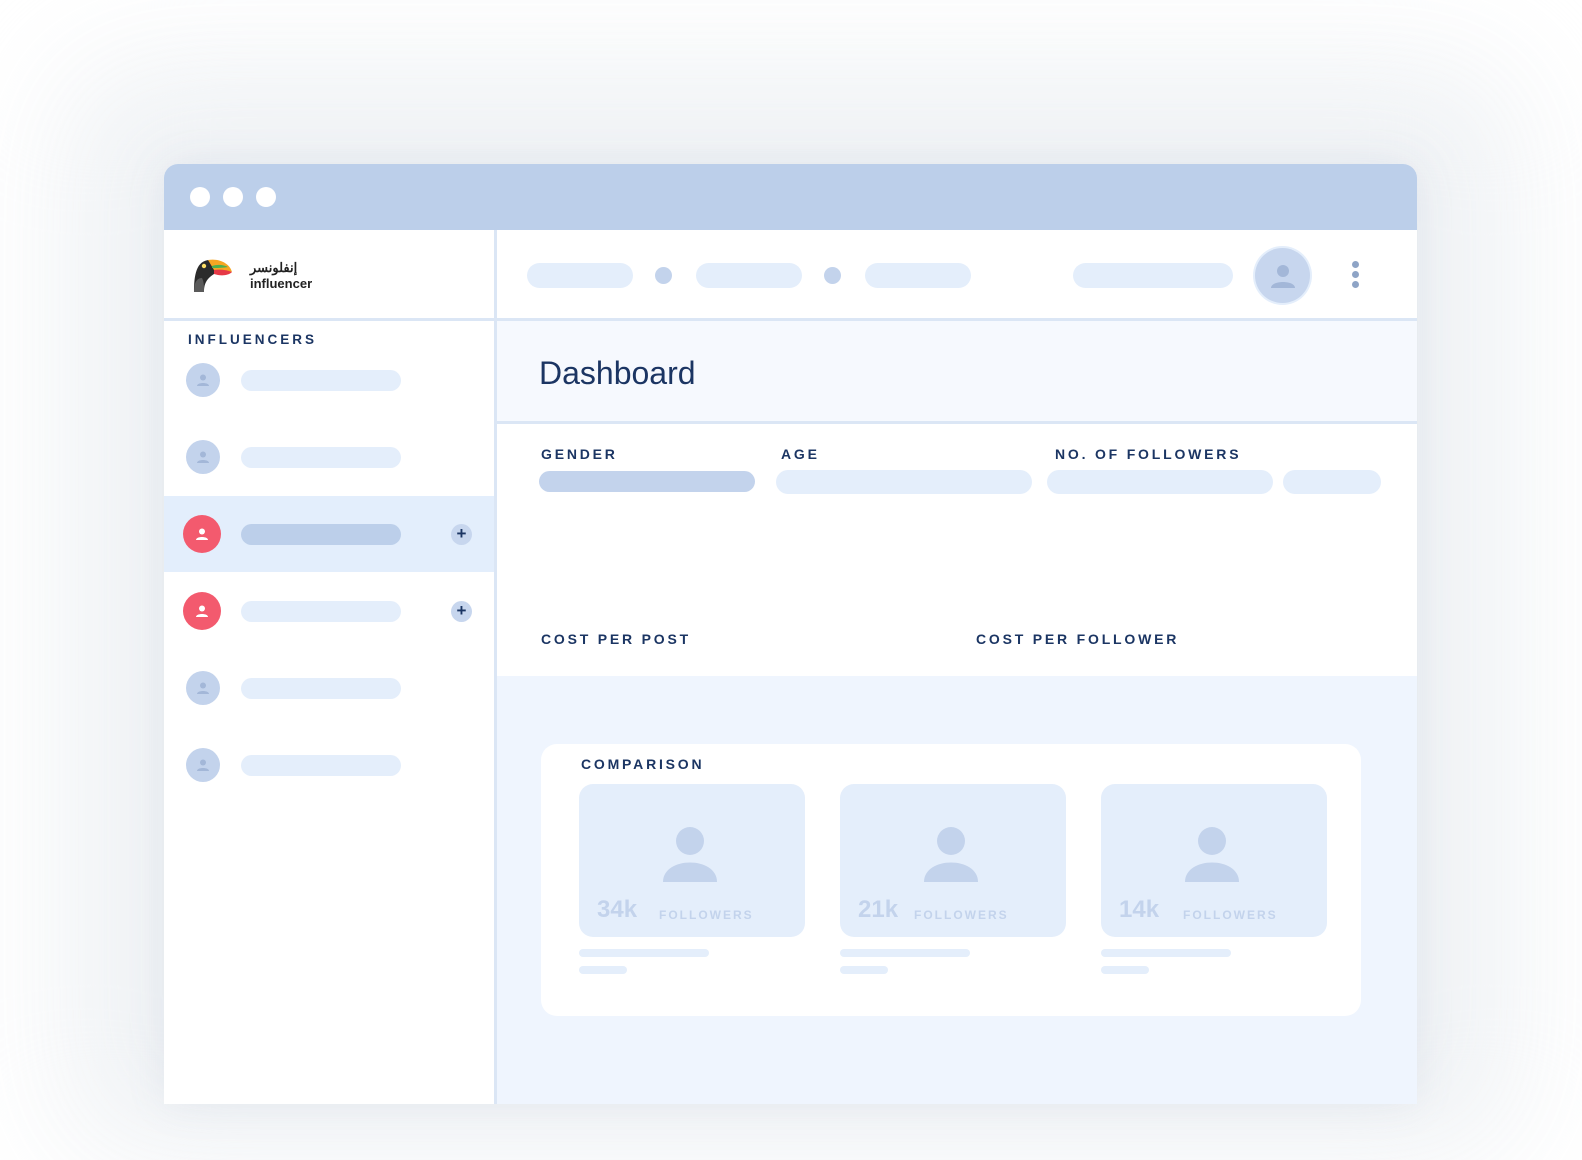 Image resolution: width=1582 pixels, height=1160 pixels. Describe the element at coordinates (1139, 909) in the screenshot. I see `followers-count: 14k` at that location.